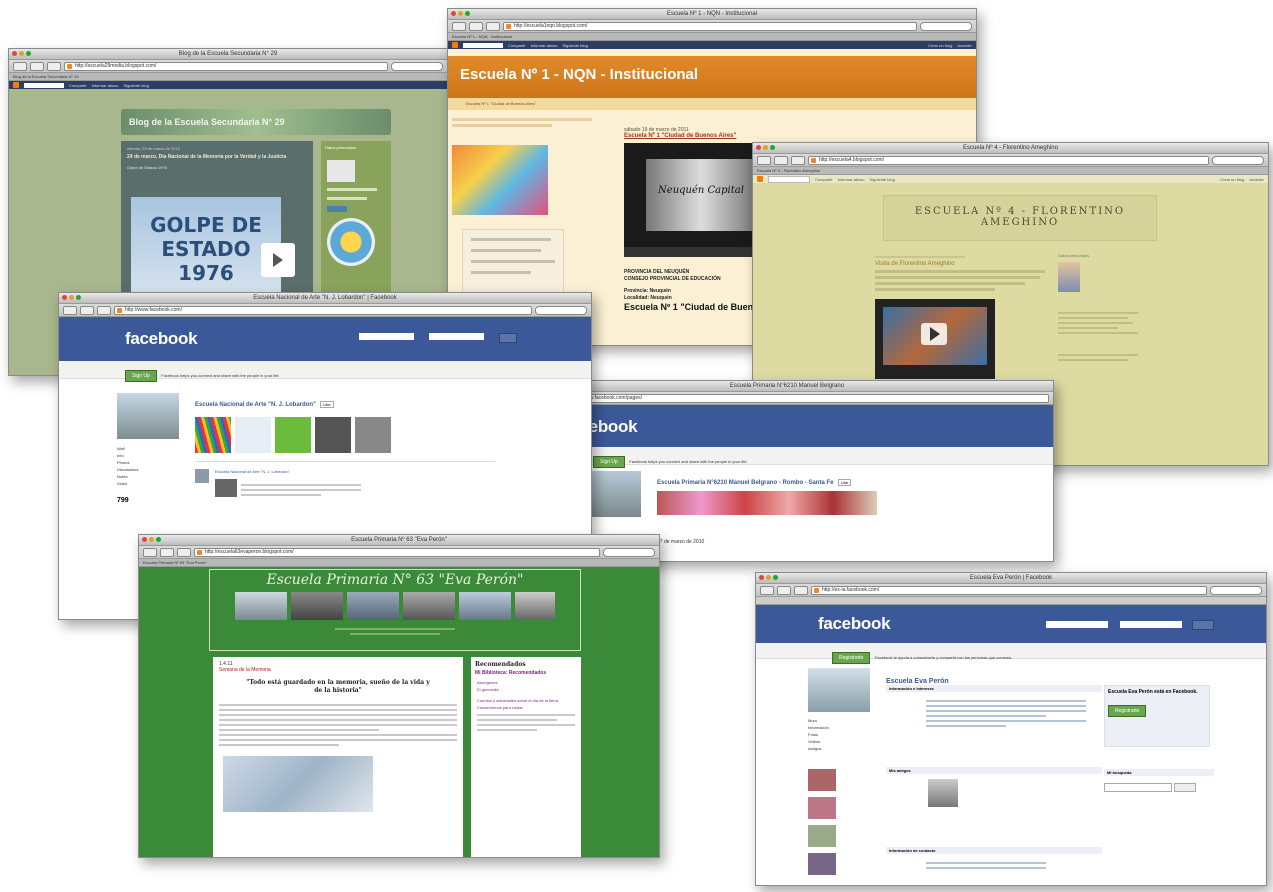 This screenshot has height=892, width=1273. I want to click on title-bar: Escuela Primaria N°6210 Manuel Belgrano, so click(787, 386).